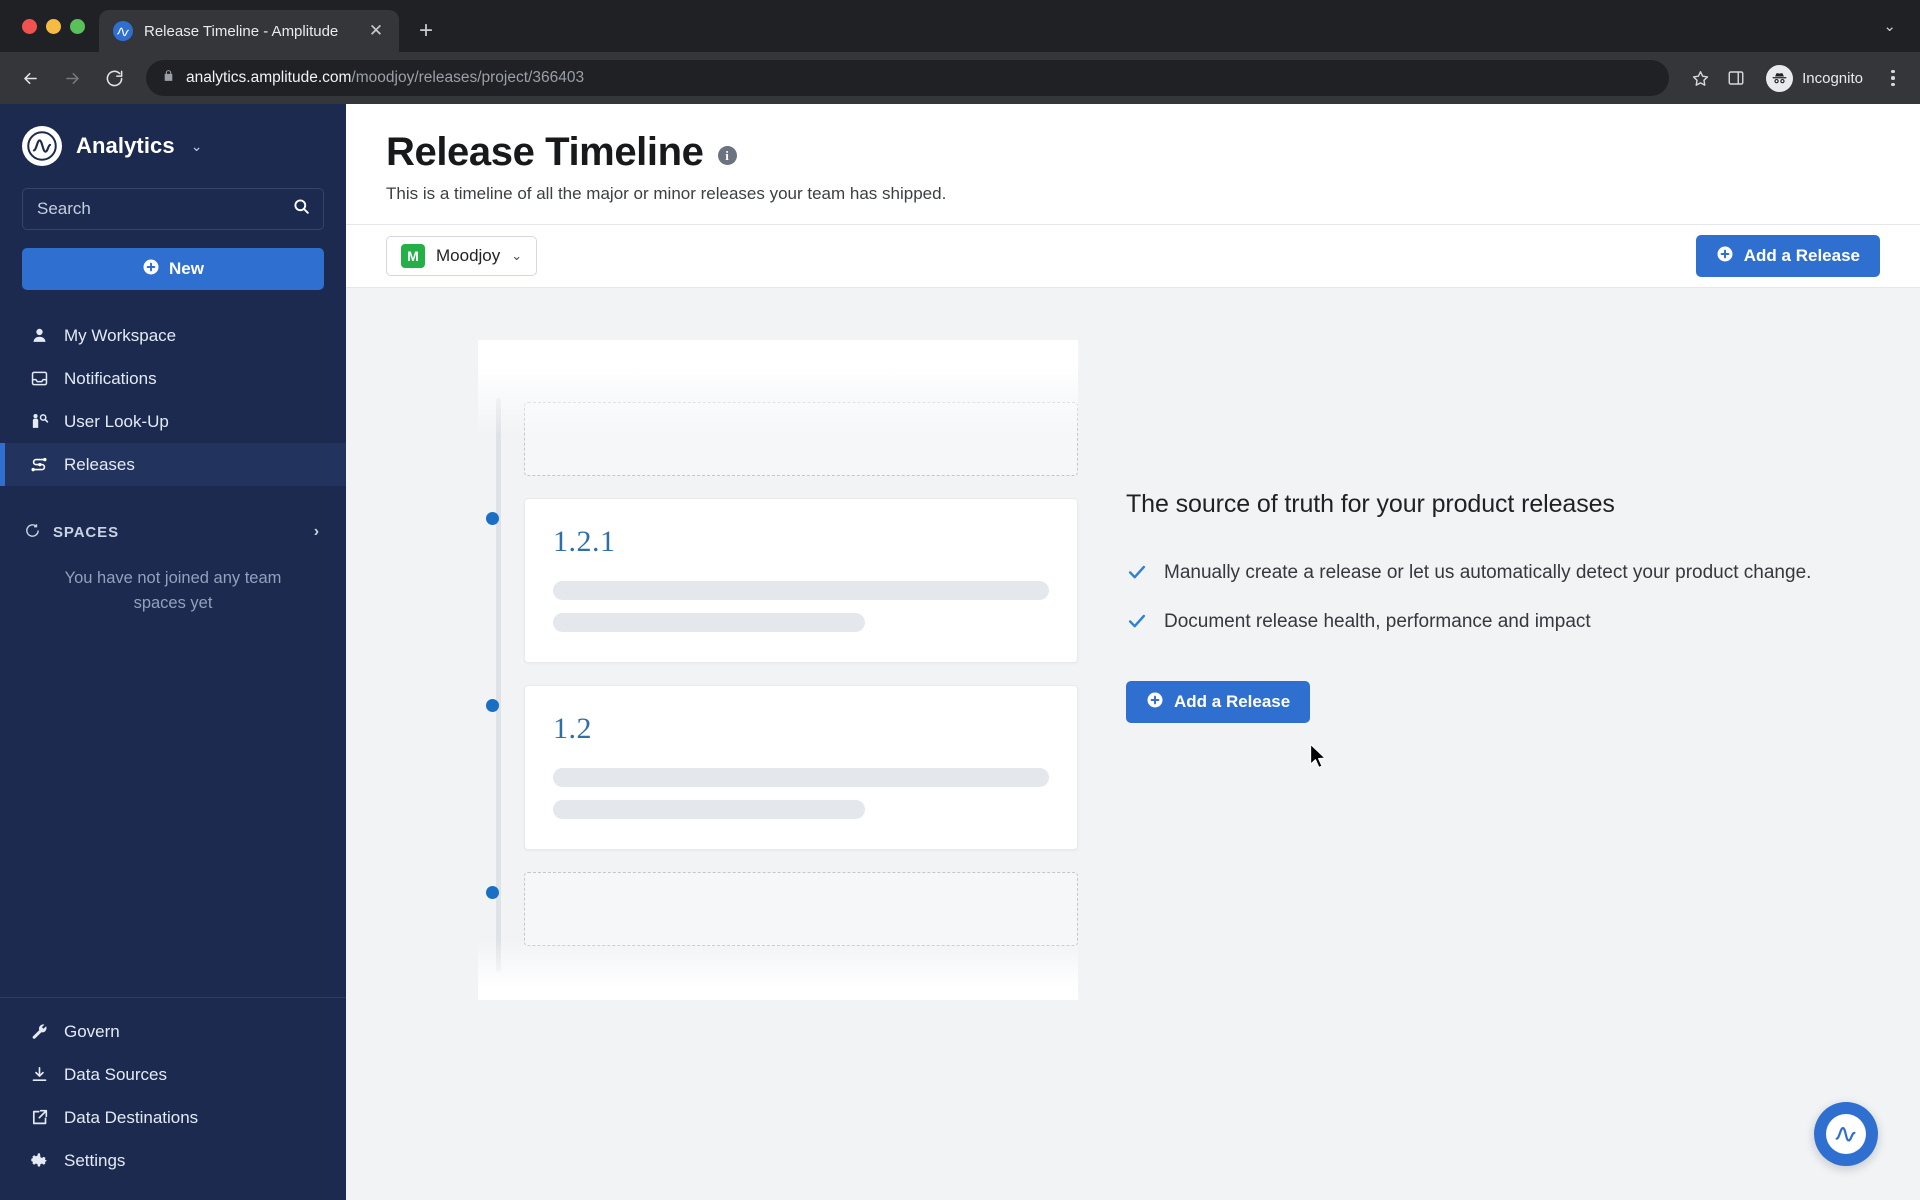 This screenshot has height=1200, width=1920. I want to click on share-out-icon, so click(39, 1117).